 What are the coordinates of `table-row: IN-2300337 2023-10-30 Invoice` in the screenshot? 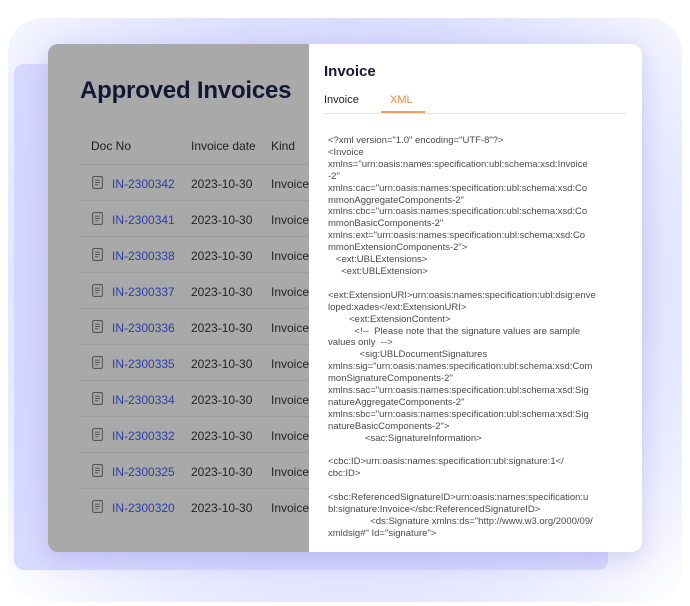 It's located at (194, 290).